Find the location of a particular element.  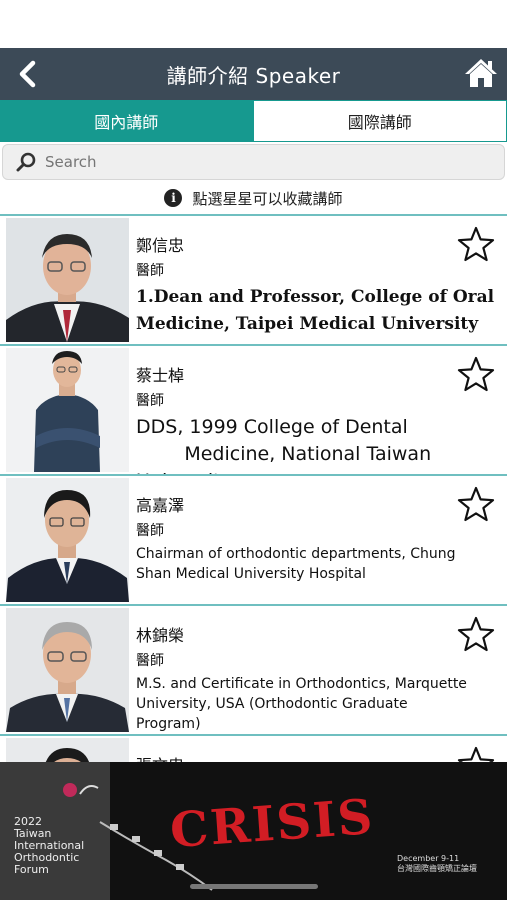

tab-international: 國際講師 is located at coordinates (379, 121).